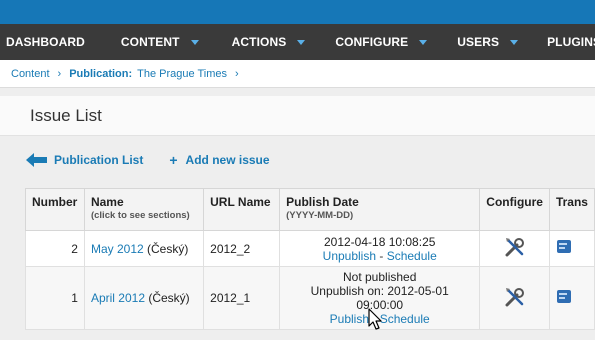  What do you see at coordinates (380, 277) in the screenshot?
I see `publish-status: Not published` at bounding box center [380, 277].